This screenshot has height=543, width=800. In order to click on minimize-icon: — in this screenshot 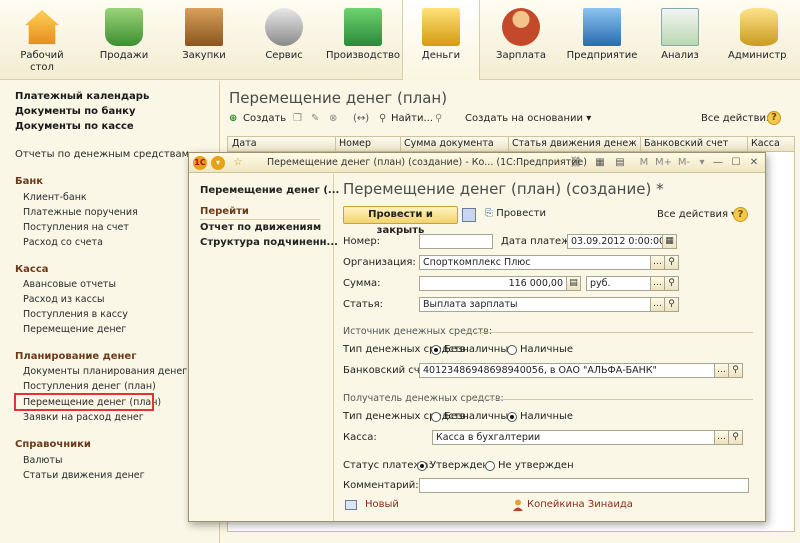, I will do `click(718, 163)`.